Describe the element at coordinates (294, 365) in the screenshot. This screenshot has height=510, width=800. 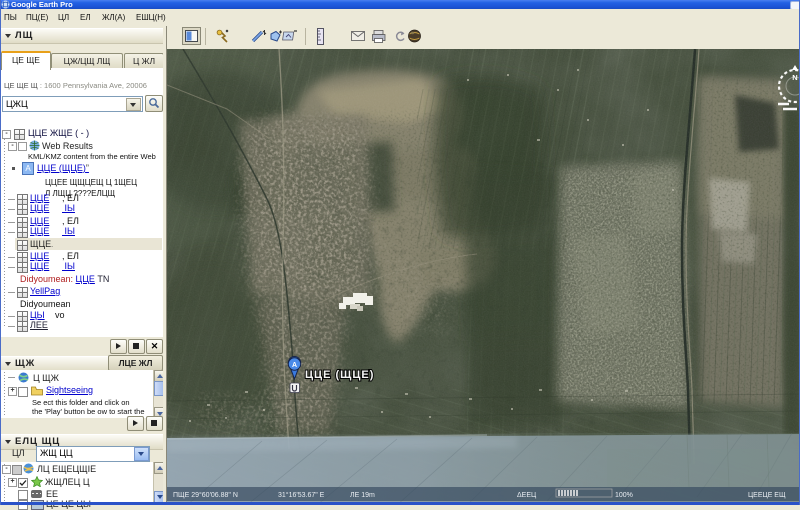
I see `svg-text: A` at that location.